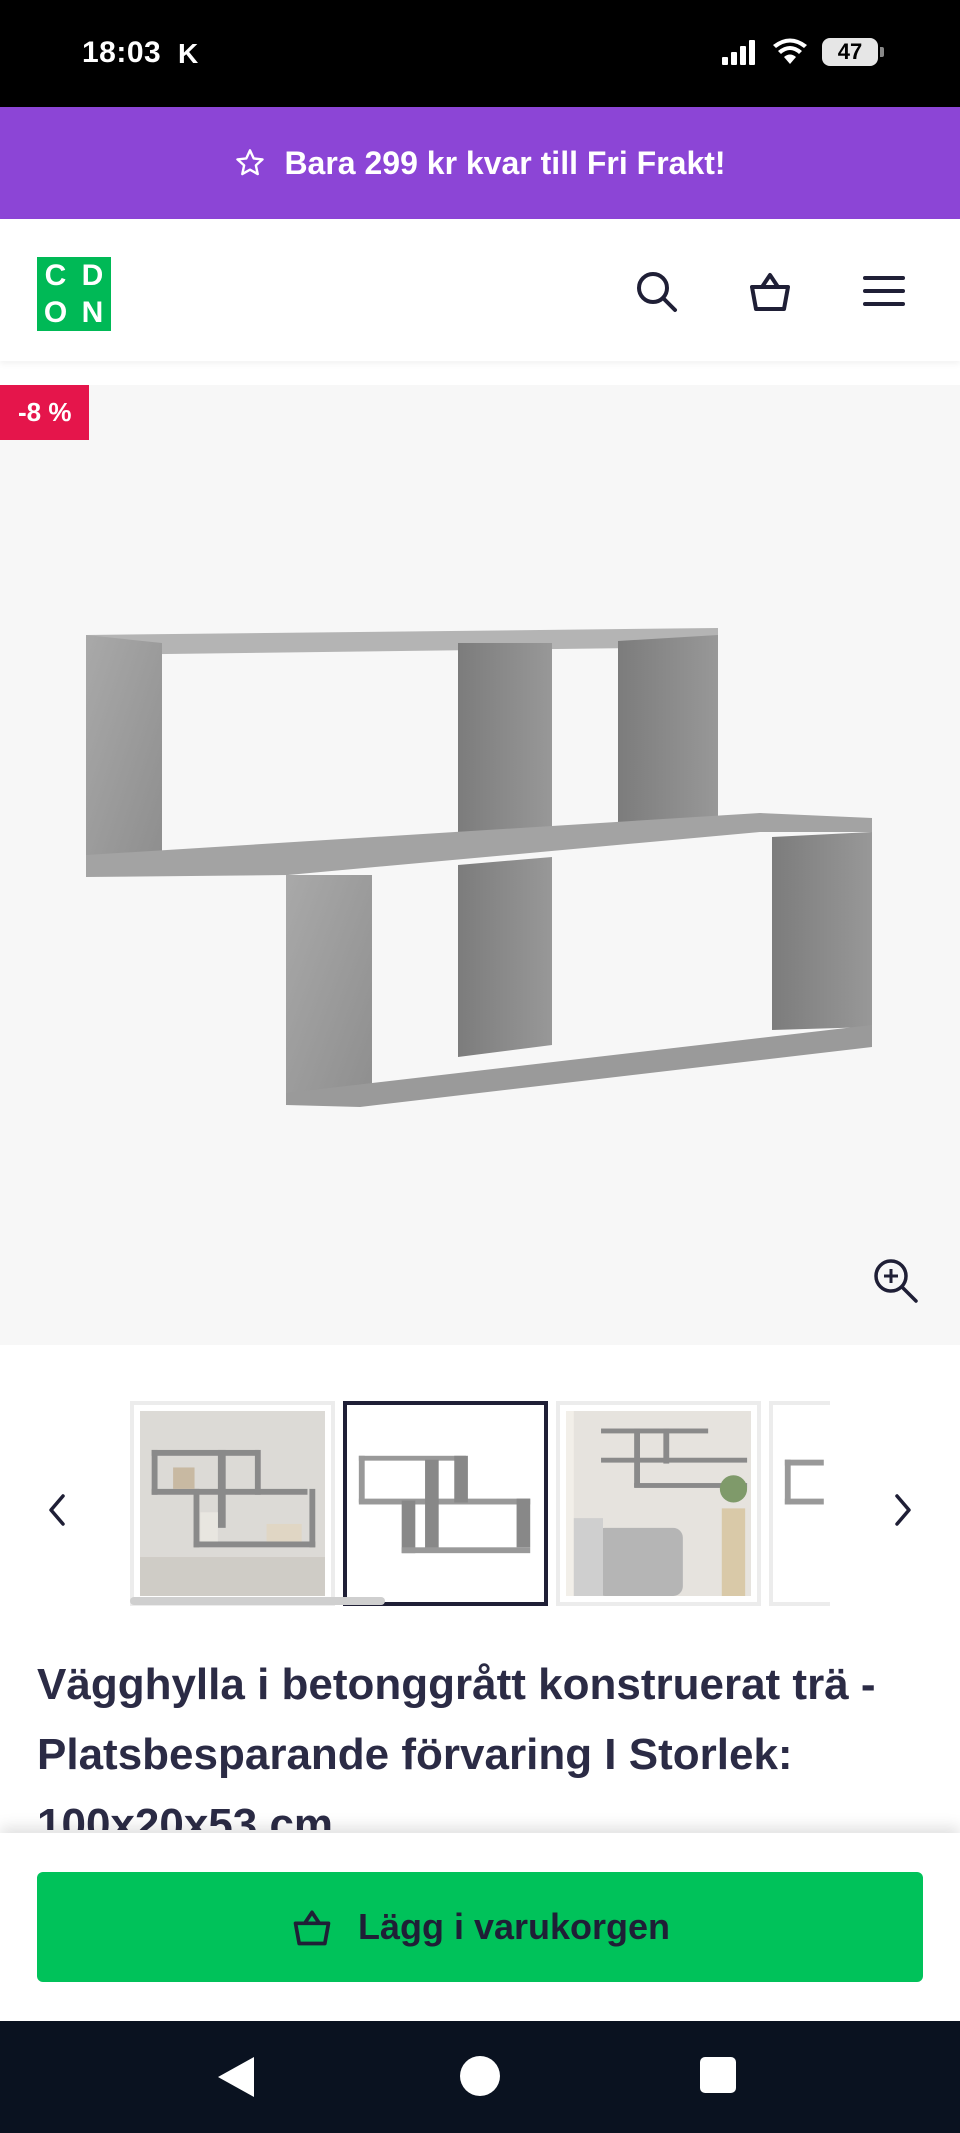  Describe the element at coordinates (257, 1601) in the screenshot. I see `carousel-scrollbar` at that location.